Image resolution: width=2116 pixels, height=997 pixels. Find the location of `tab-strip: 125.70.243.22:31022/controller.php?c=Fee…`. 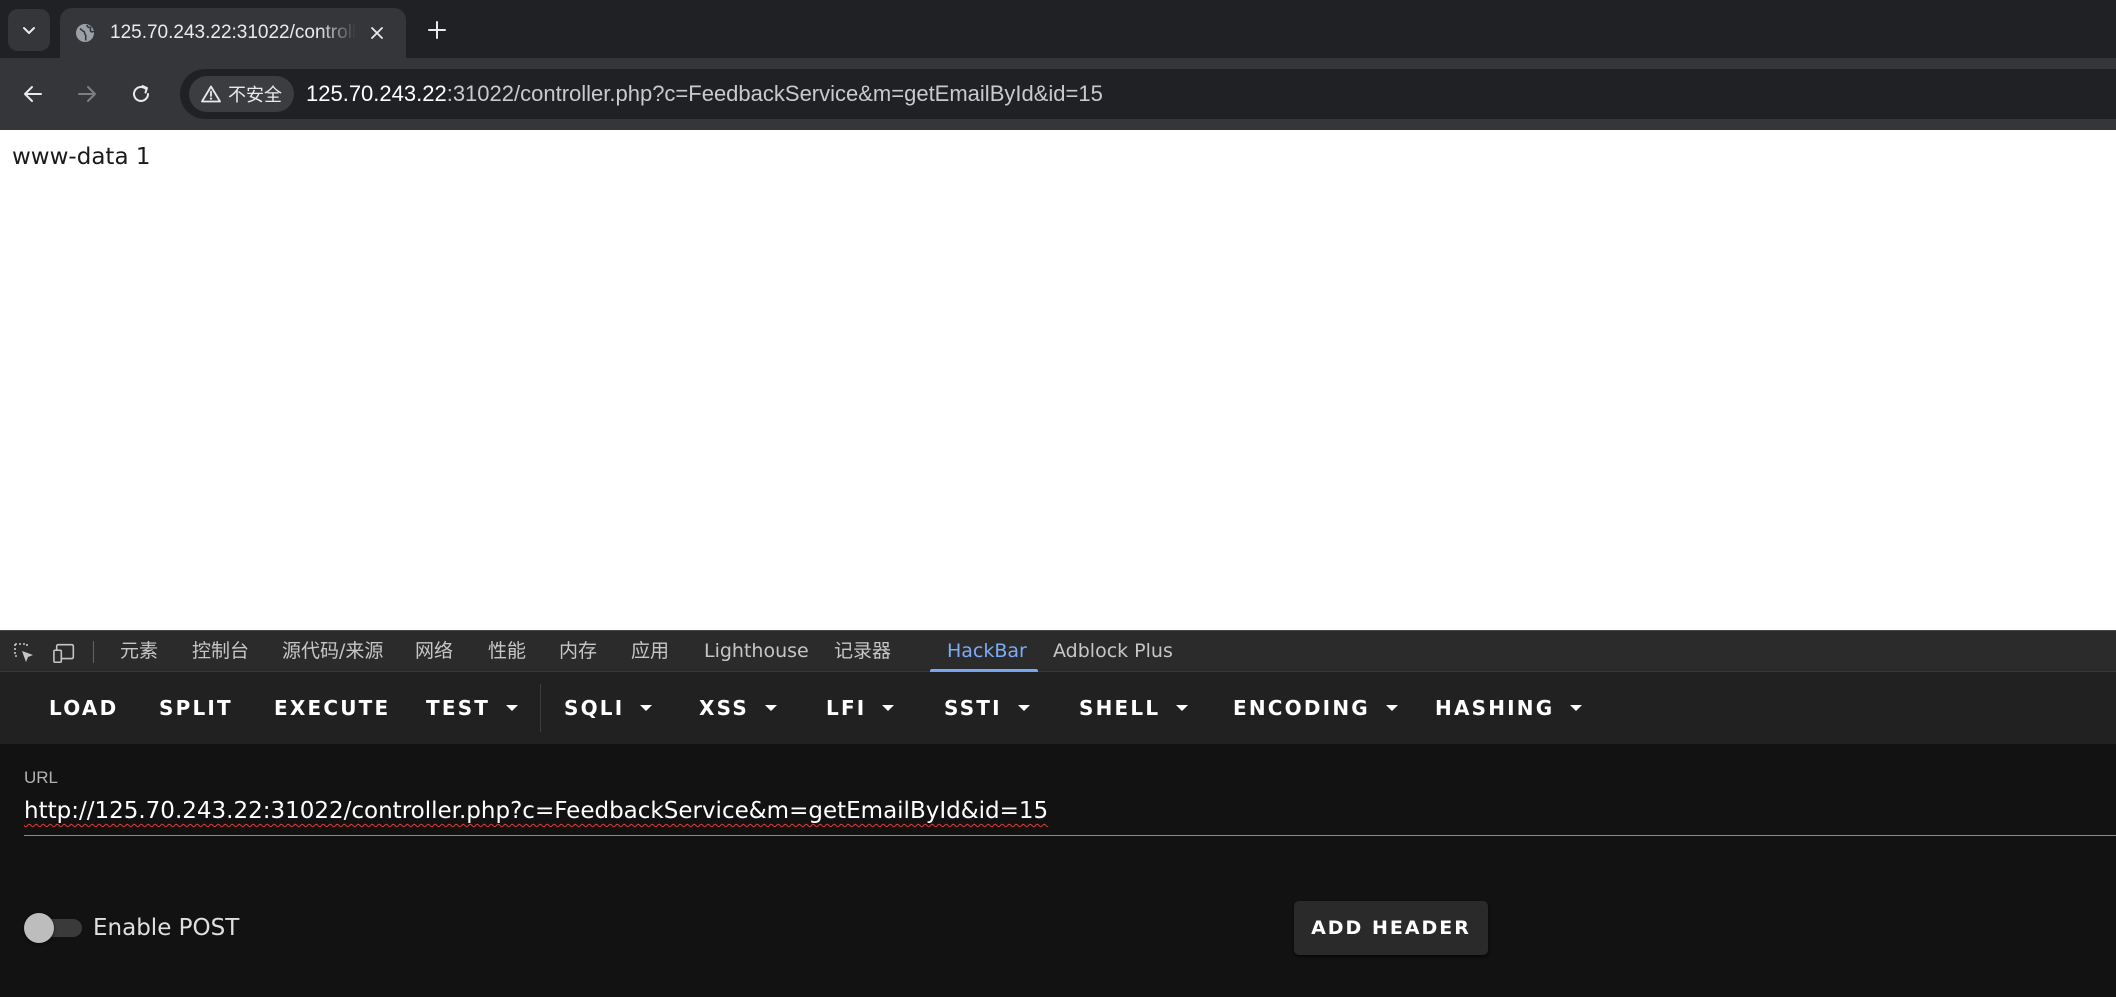

tab-strip: 125.70.243.22:31022/controller.php?c=Fee… is located at coordinates (1058, 29).